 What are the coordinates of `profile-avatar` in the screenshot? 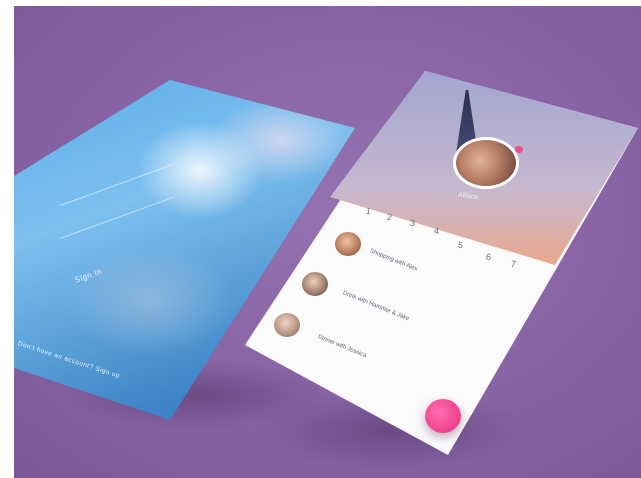 It's located at (486, 163).